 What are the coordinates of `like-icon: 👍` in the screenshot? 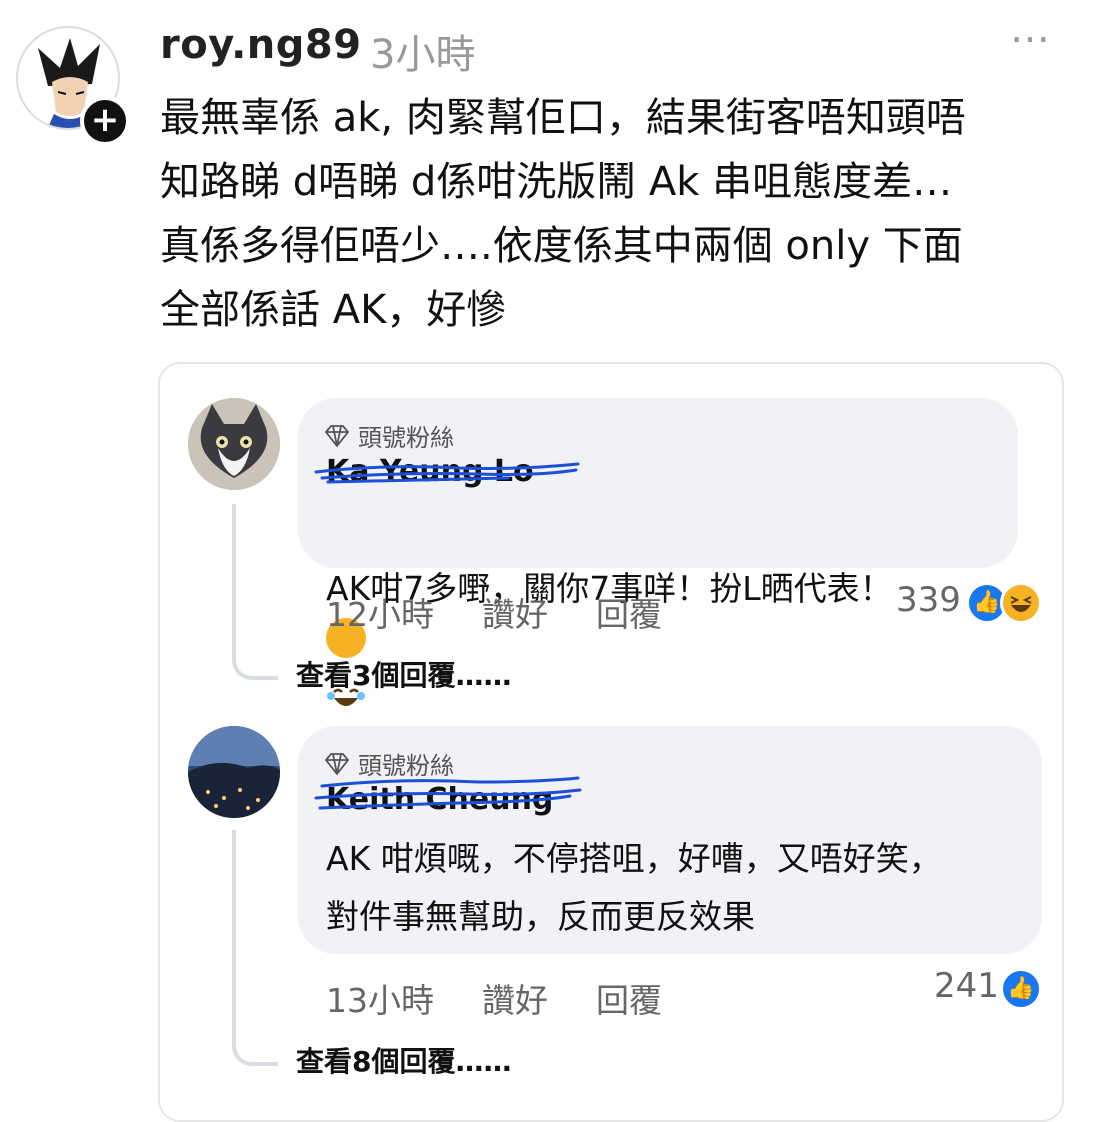 It's located at (1021, 989).